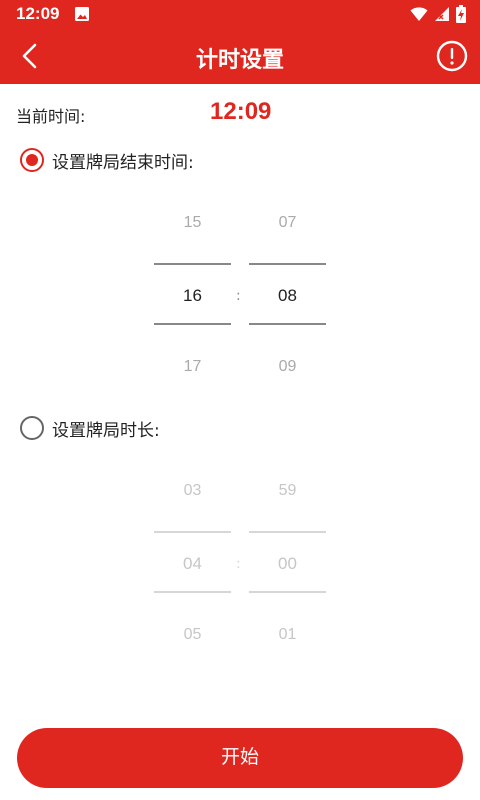 The width and height of the screenshot is (480, 800). What do you see at coordinates (123, 162) in the screenshot?
I see `end-time-label: 设置牌局结束时间:` at bounding box center [123, 162].